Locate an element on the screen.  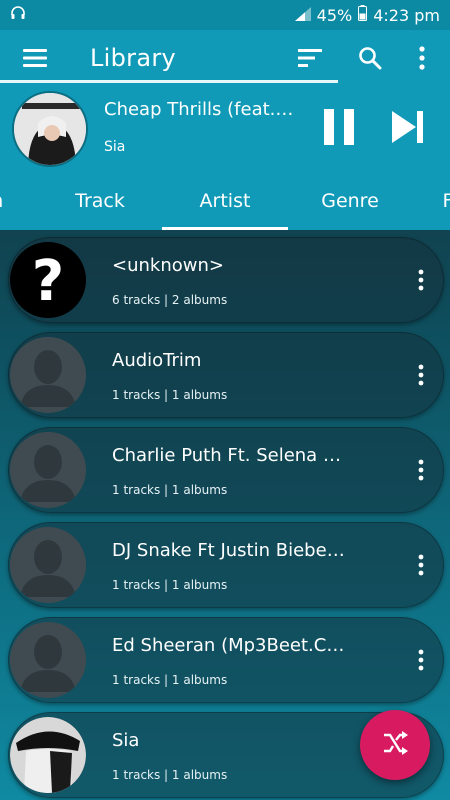
tab-artist: Artist is located at coordinates (225, 201).